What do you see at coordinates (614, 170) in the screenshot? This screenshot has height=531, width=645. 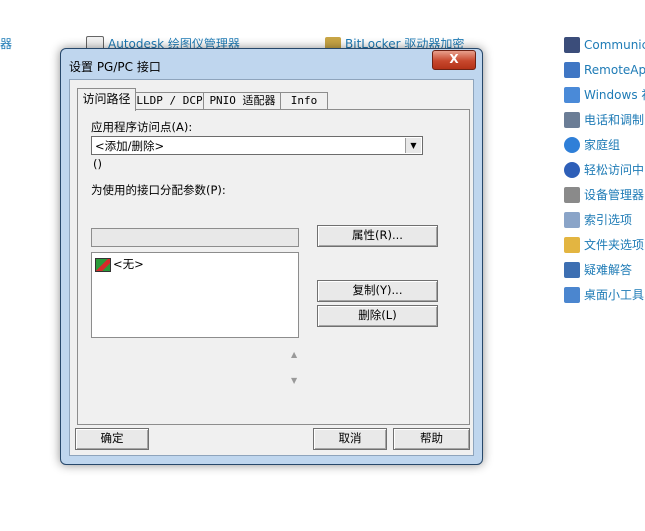 I see `item-label: 轻松访问中` at bounding box center [614, 170].